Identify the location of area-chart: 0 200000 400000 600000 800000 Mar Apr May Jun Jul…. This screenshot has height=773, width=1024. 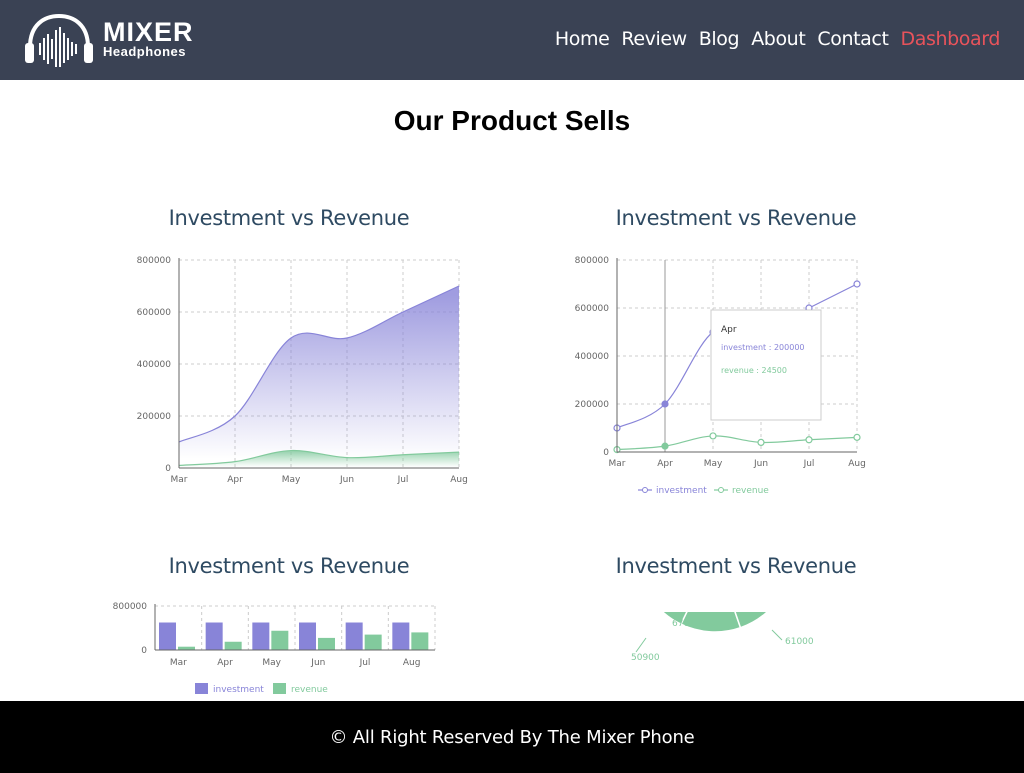
(300, 370).